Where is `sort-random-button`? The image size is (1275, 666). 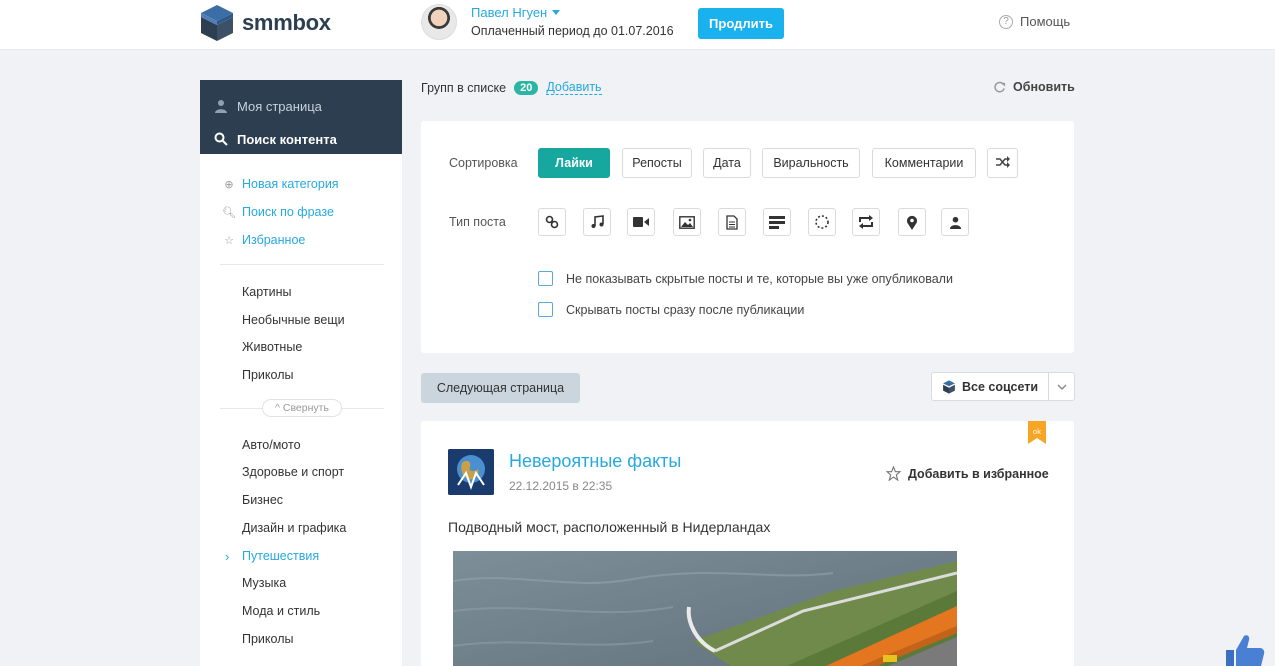 sort-random-button is located at coordinates (1002, 163).